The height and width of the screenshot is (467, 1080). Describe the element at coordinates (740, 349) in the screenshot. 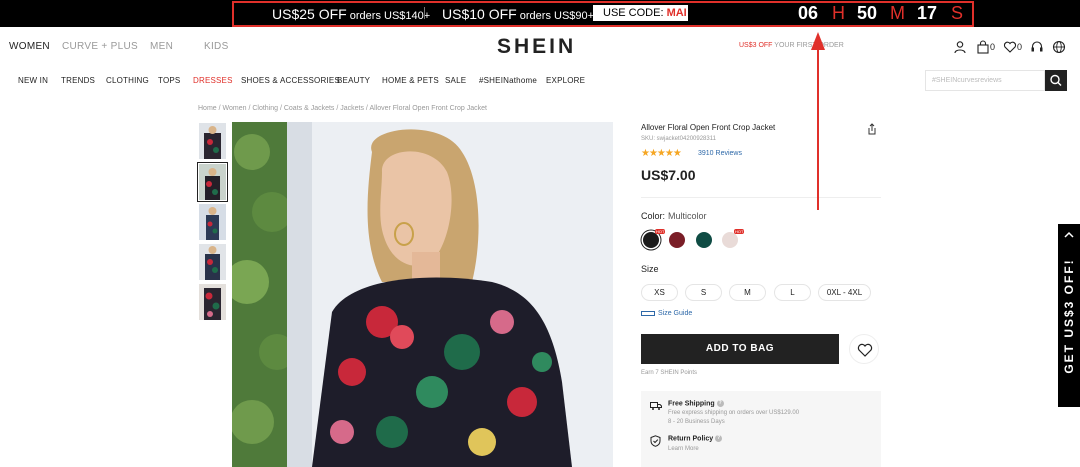

I see `add-to-bag-button: ADD TO BAG` at that location.